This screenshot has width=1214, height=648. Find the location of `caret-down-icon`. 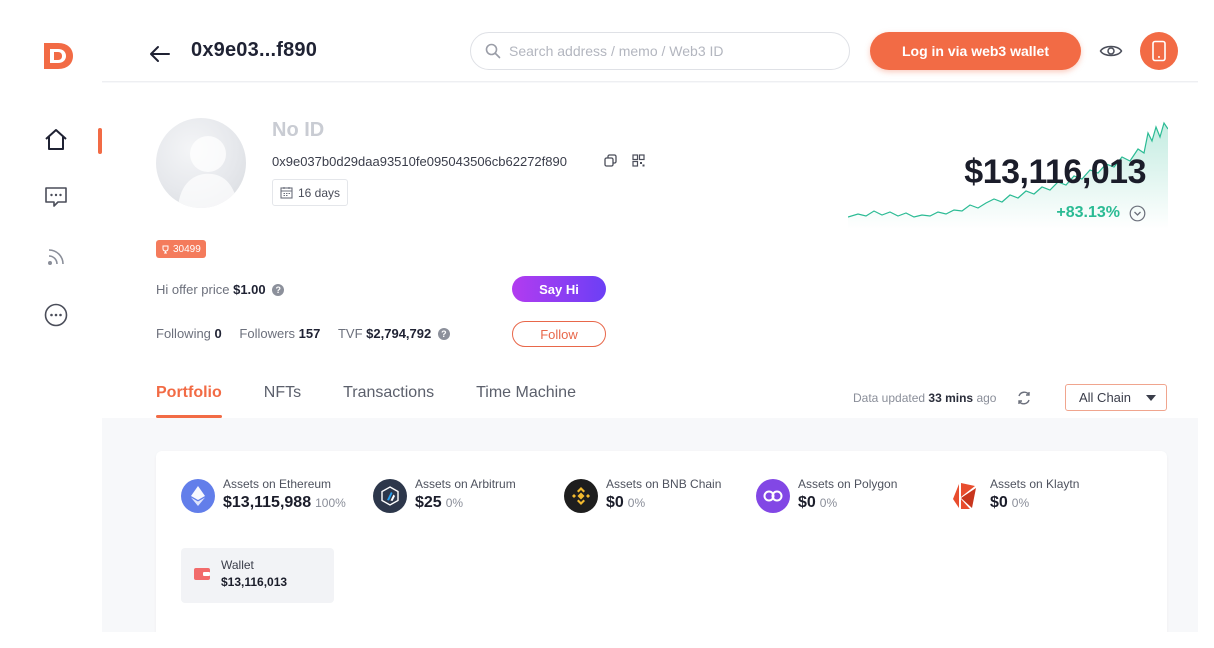

caret-down-icon is located at coordinates (1151, 398).